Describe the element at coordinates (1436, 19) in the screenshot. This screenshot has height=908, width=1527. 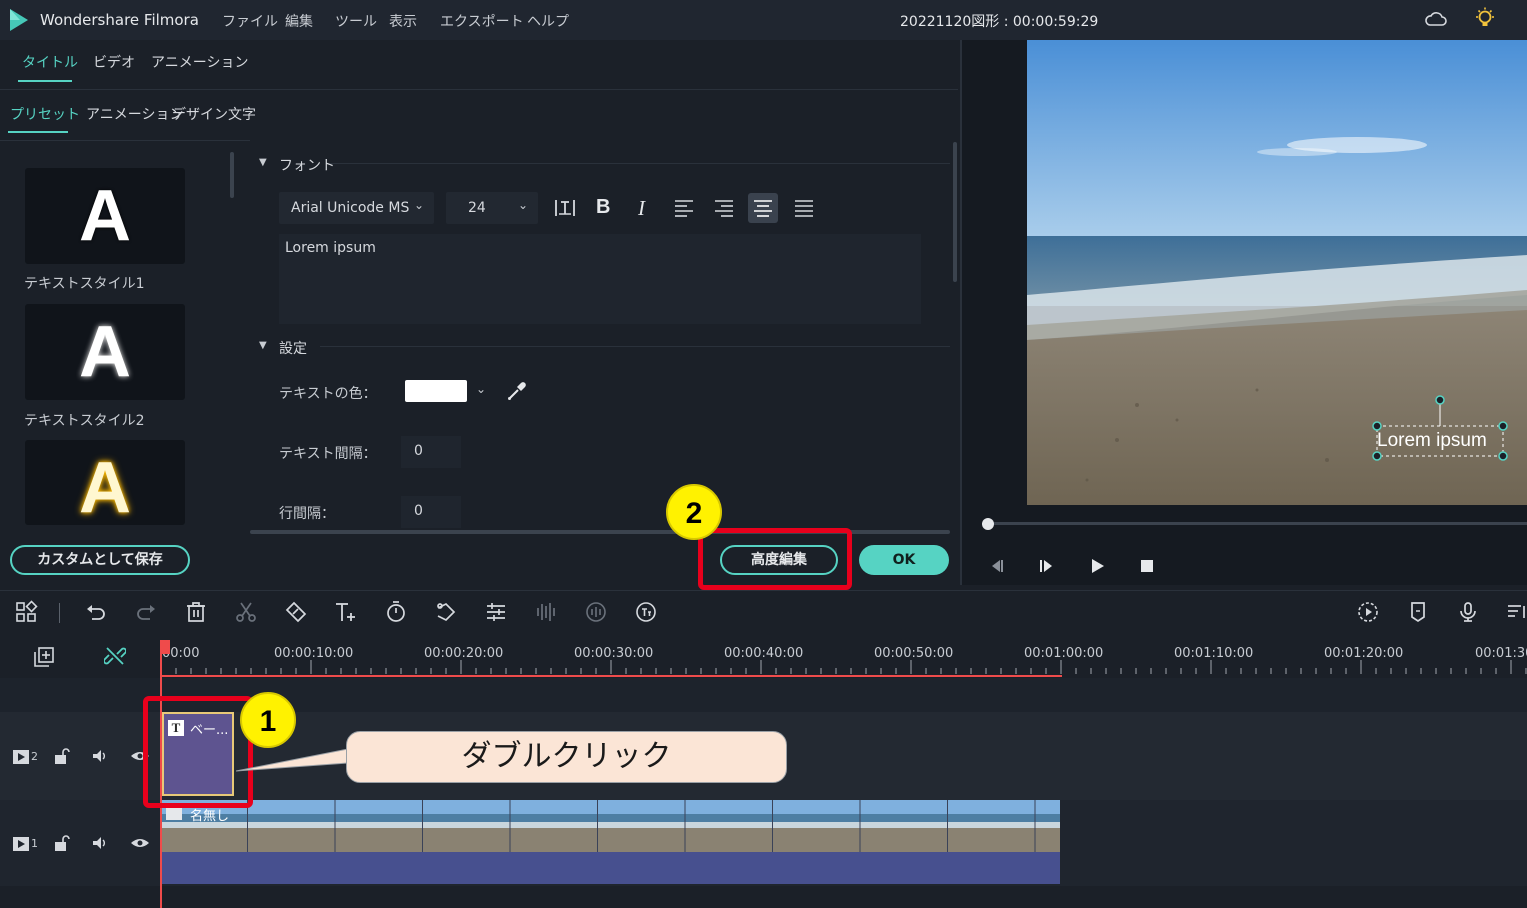
I see `cloud-icon` at that location.